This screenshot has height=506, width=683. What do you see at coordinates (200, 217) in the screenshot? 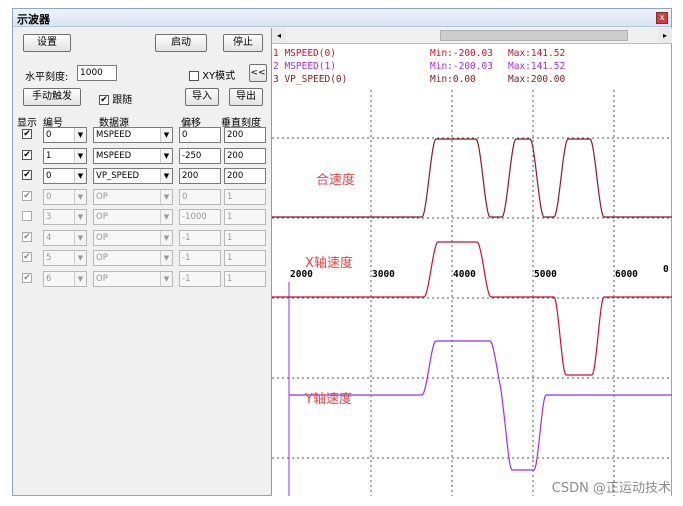
I see `offset-input: -1000` at bounding box center [200, 217].